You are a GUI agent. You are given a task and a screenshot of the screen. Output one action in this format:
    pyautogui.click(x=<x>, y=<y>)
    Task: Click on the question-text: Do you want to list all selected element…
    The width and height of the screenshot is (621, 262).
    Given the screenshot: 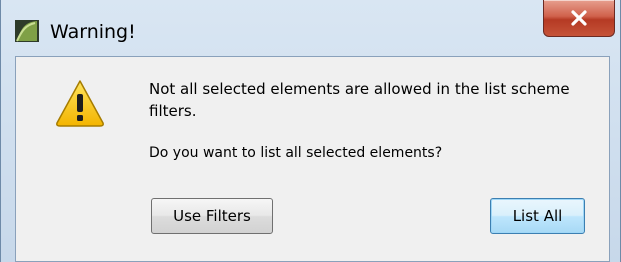 What is the action you would take?
    pyautogui.click(x=296, y=153)
    